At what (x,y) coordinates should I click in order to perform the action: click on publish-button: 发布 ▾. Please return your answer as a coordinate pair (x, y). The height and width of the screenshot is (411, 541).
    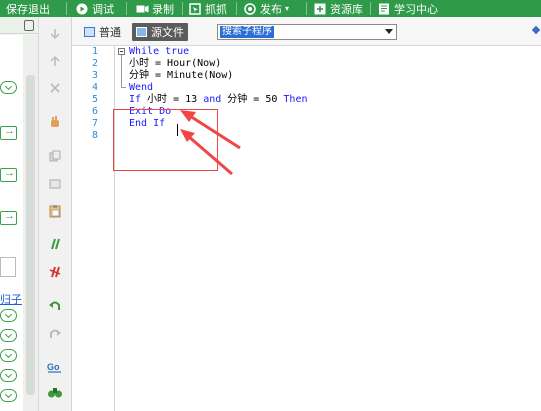
    Looking at the image, I should click on (266, 8).